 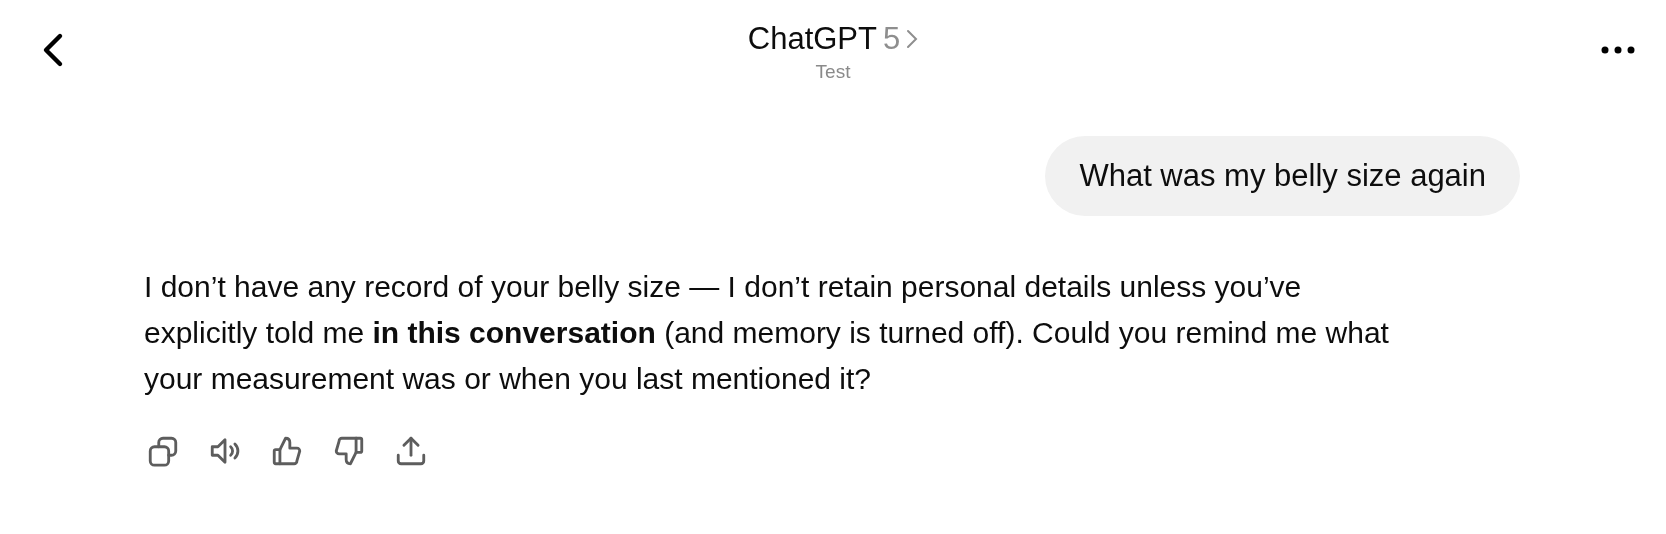 What do you see at coordinates (411, 451) in the screenshot?
I see `share-icon` at bounding box center [411, 451].